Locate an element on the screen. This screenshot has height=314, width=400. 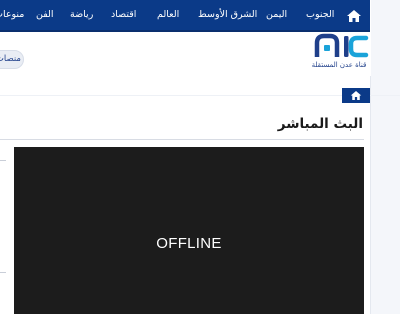
breadcrumb-home-button is located at coordinates (356, 95).